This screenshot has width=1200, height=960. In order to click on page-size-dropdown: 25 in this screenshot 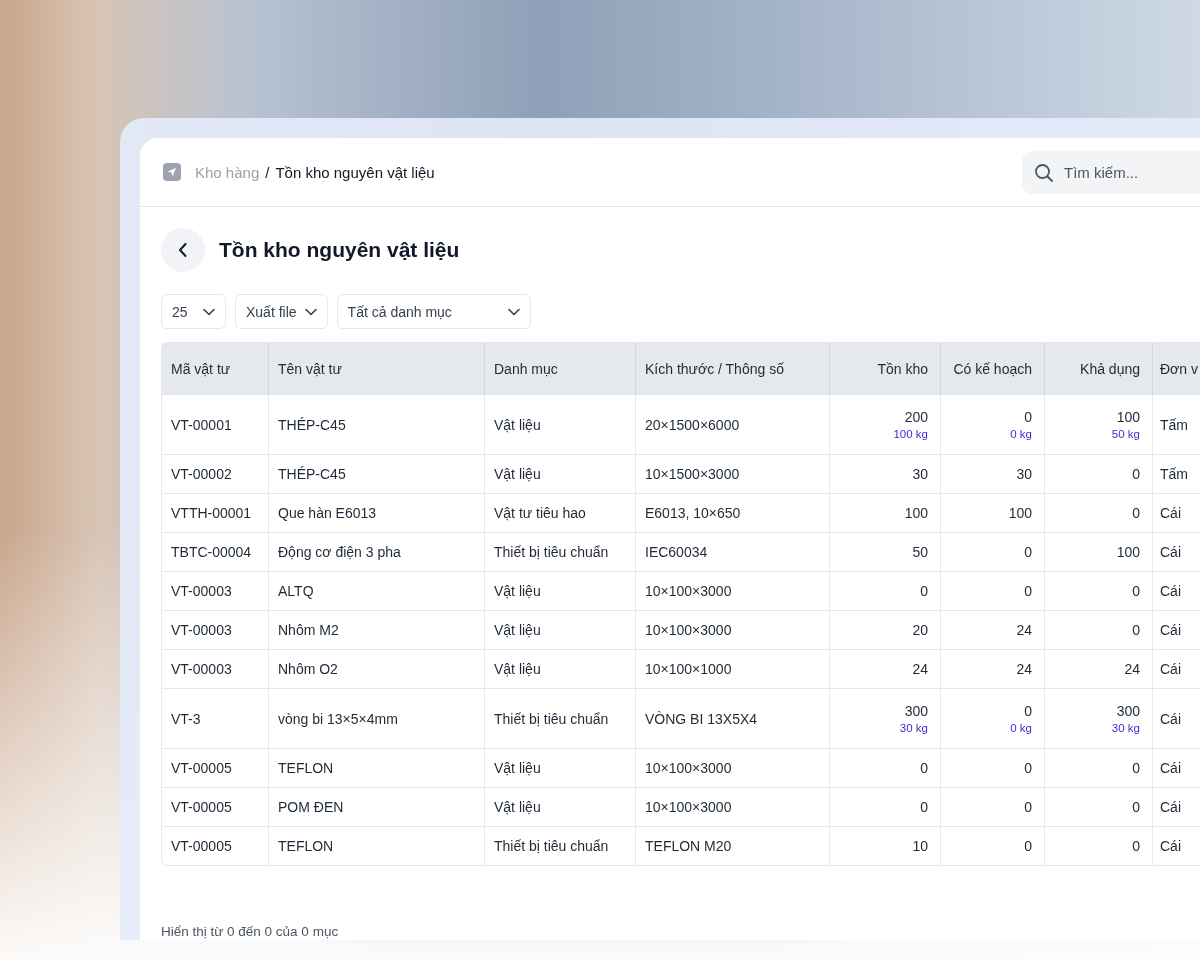, I will do `click(193, 311)`.